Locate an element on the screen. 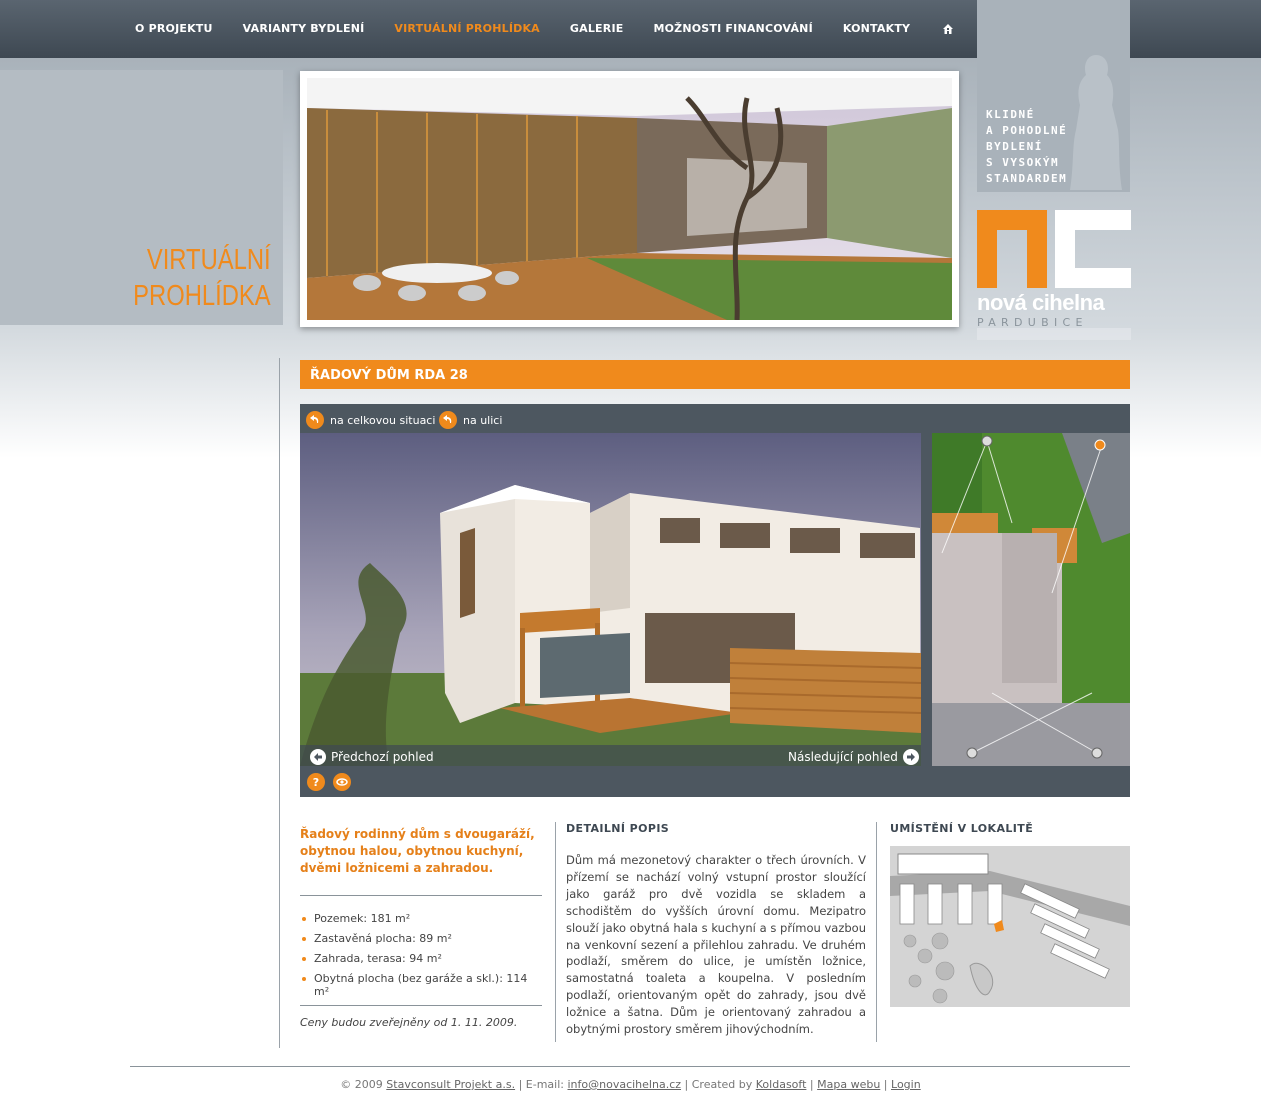 This screenshot has width=1261, height=1100. sitemap-link: Mapa webu is located at coordinates (848, 1084).